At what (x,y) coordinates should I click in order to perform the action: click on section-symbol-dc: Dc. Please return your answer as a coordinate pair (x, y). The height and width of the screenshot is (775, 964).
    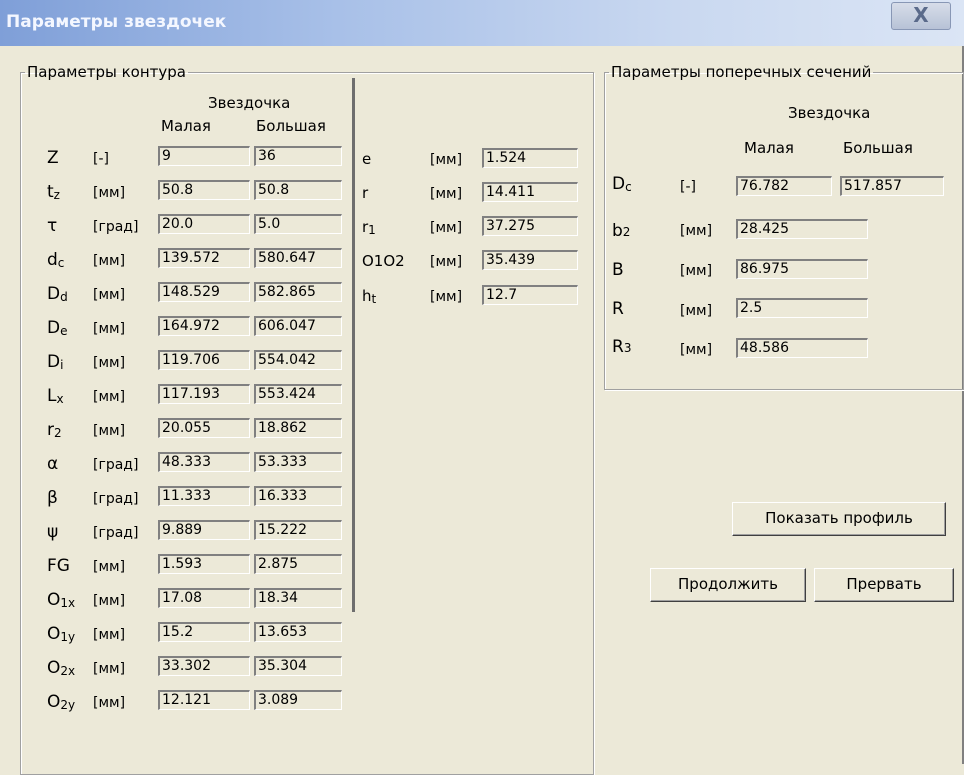
    Looking at the image, I should click on (622, 184).